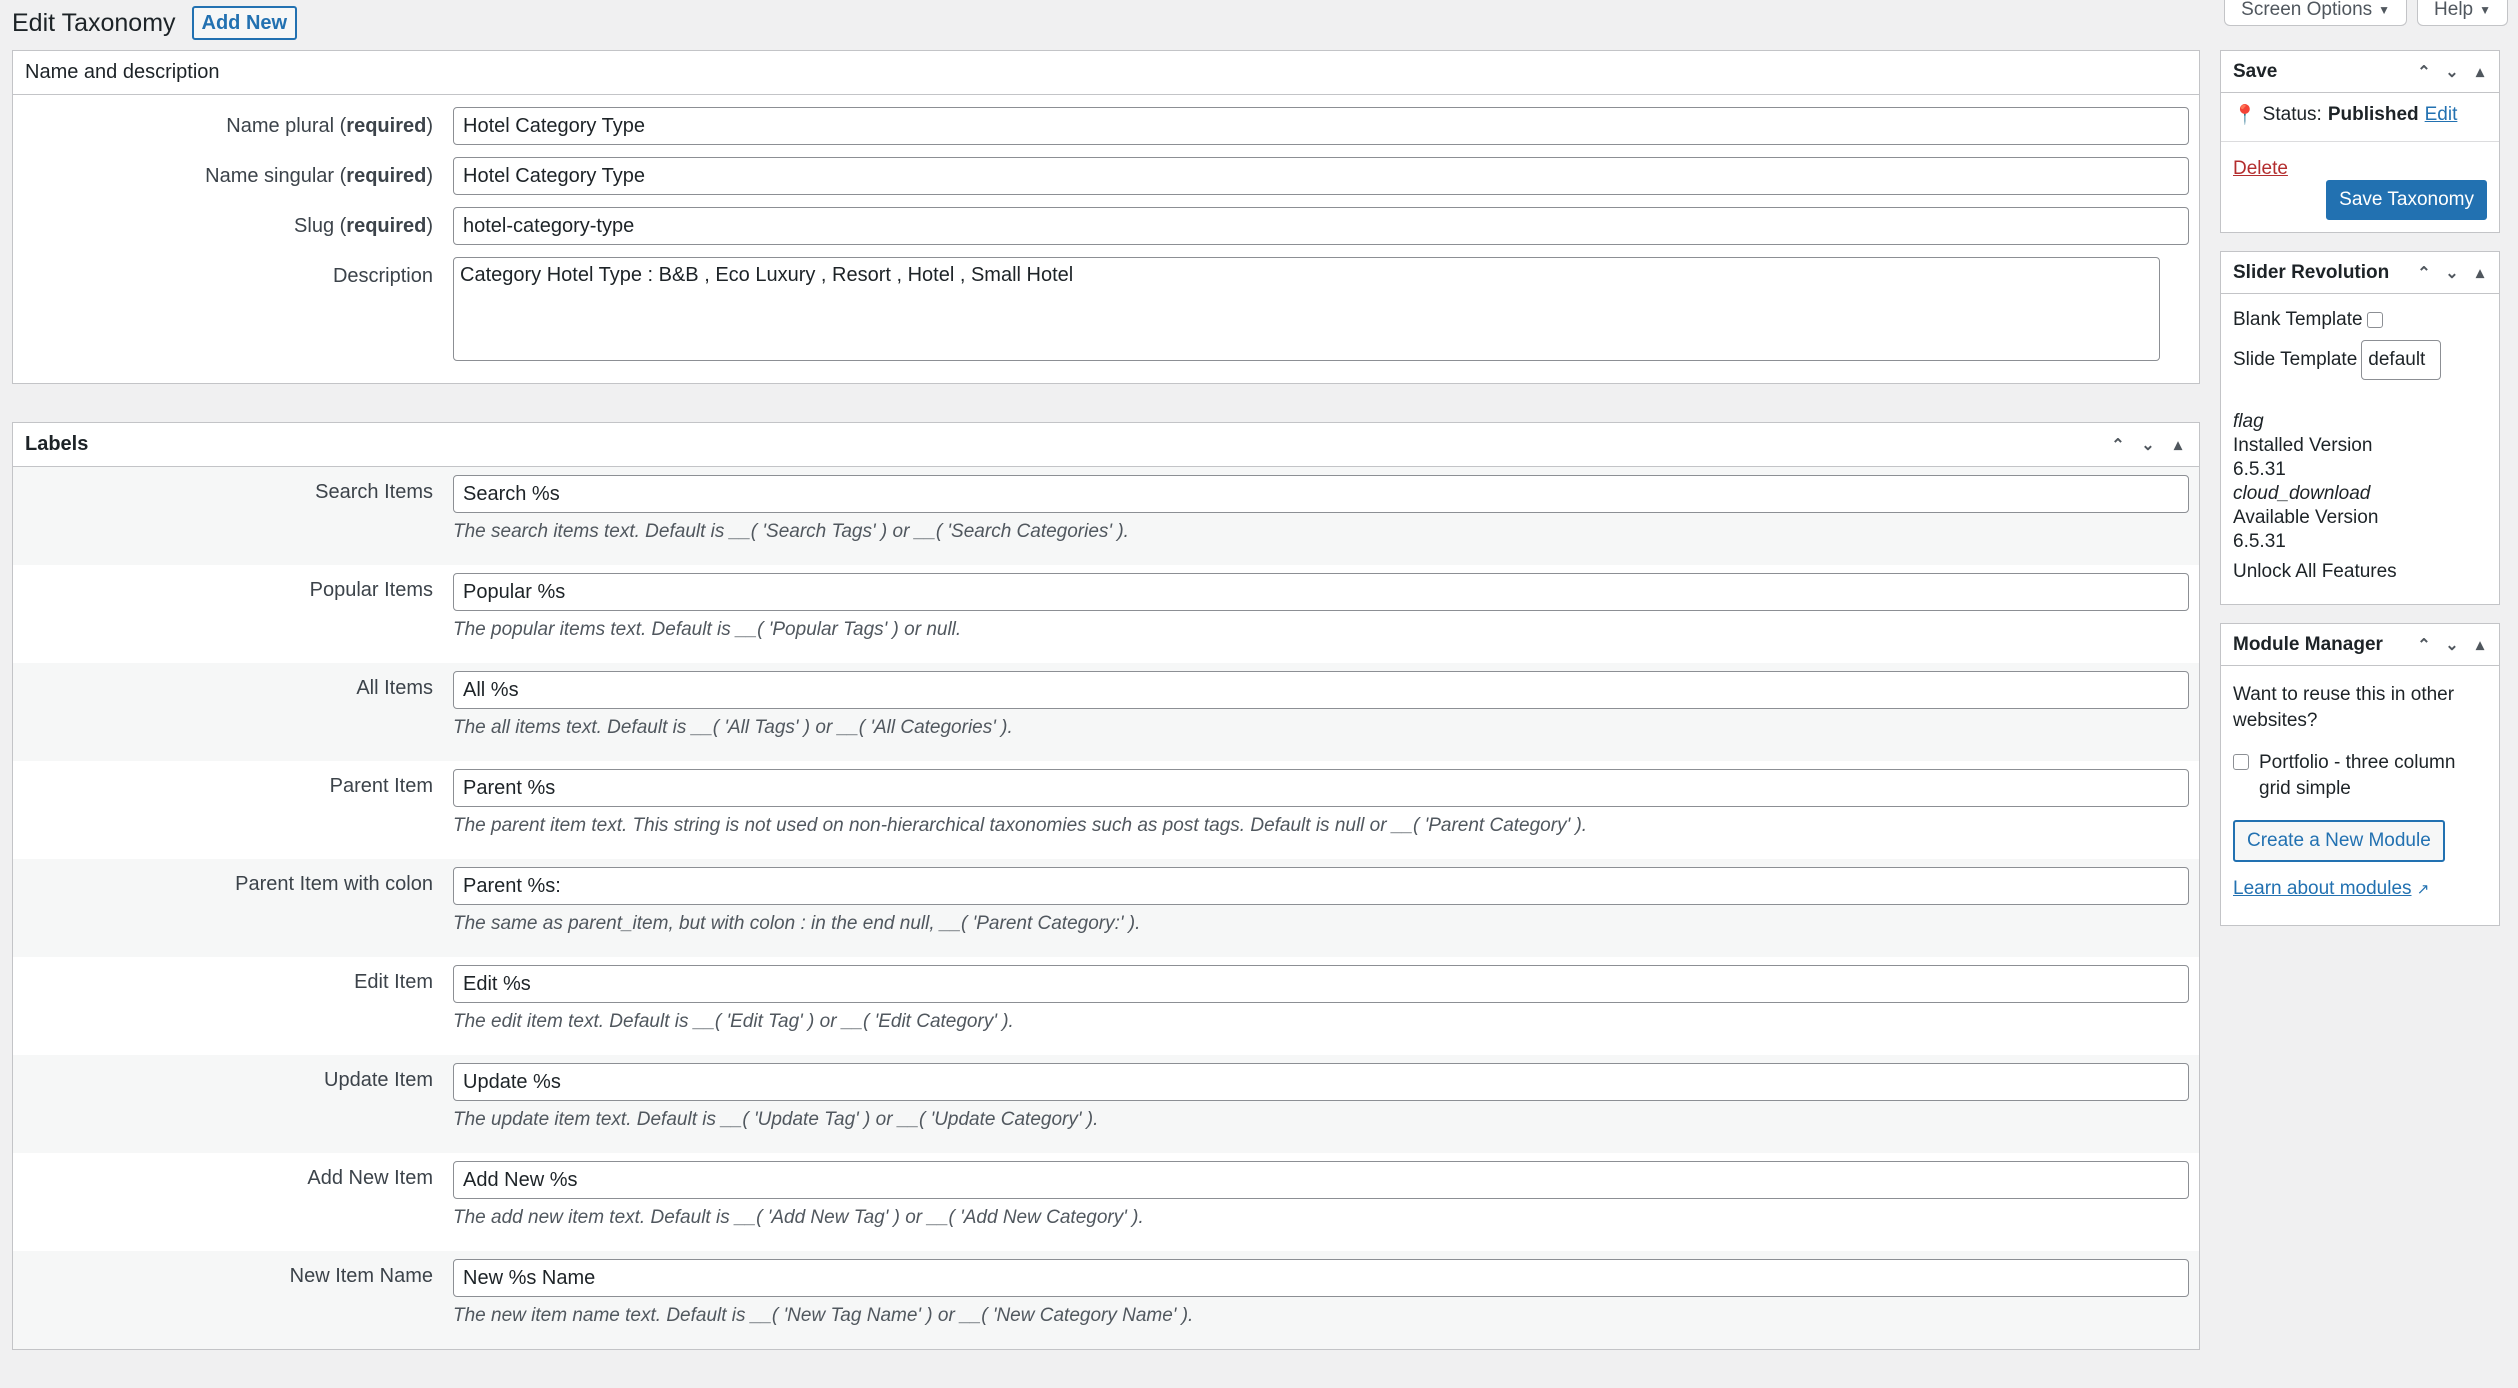 The width and height of the screenshot is (2518, 1388). Describe the element at coordinates (2344, 707) in the screenshot. I see `module-description: Want to reuse this in other websites?` at that location.